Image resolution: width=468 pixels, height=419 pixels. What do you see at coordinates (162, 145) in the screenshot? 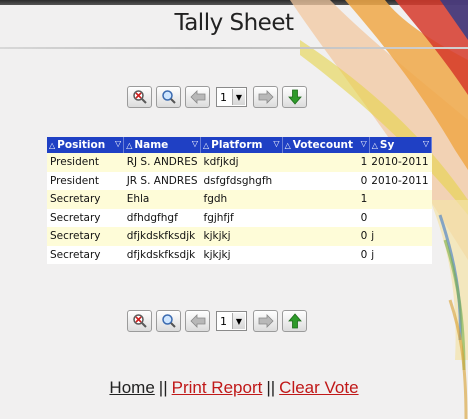
I see `column-header-name: △ Name ▽` at bounding box center [162, 145].